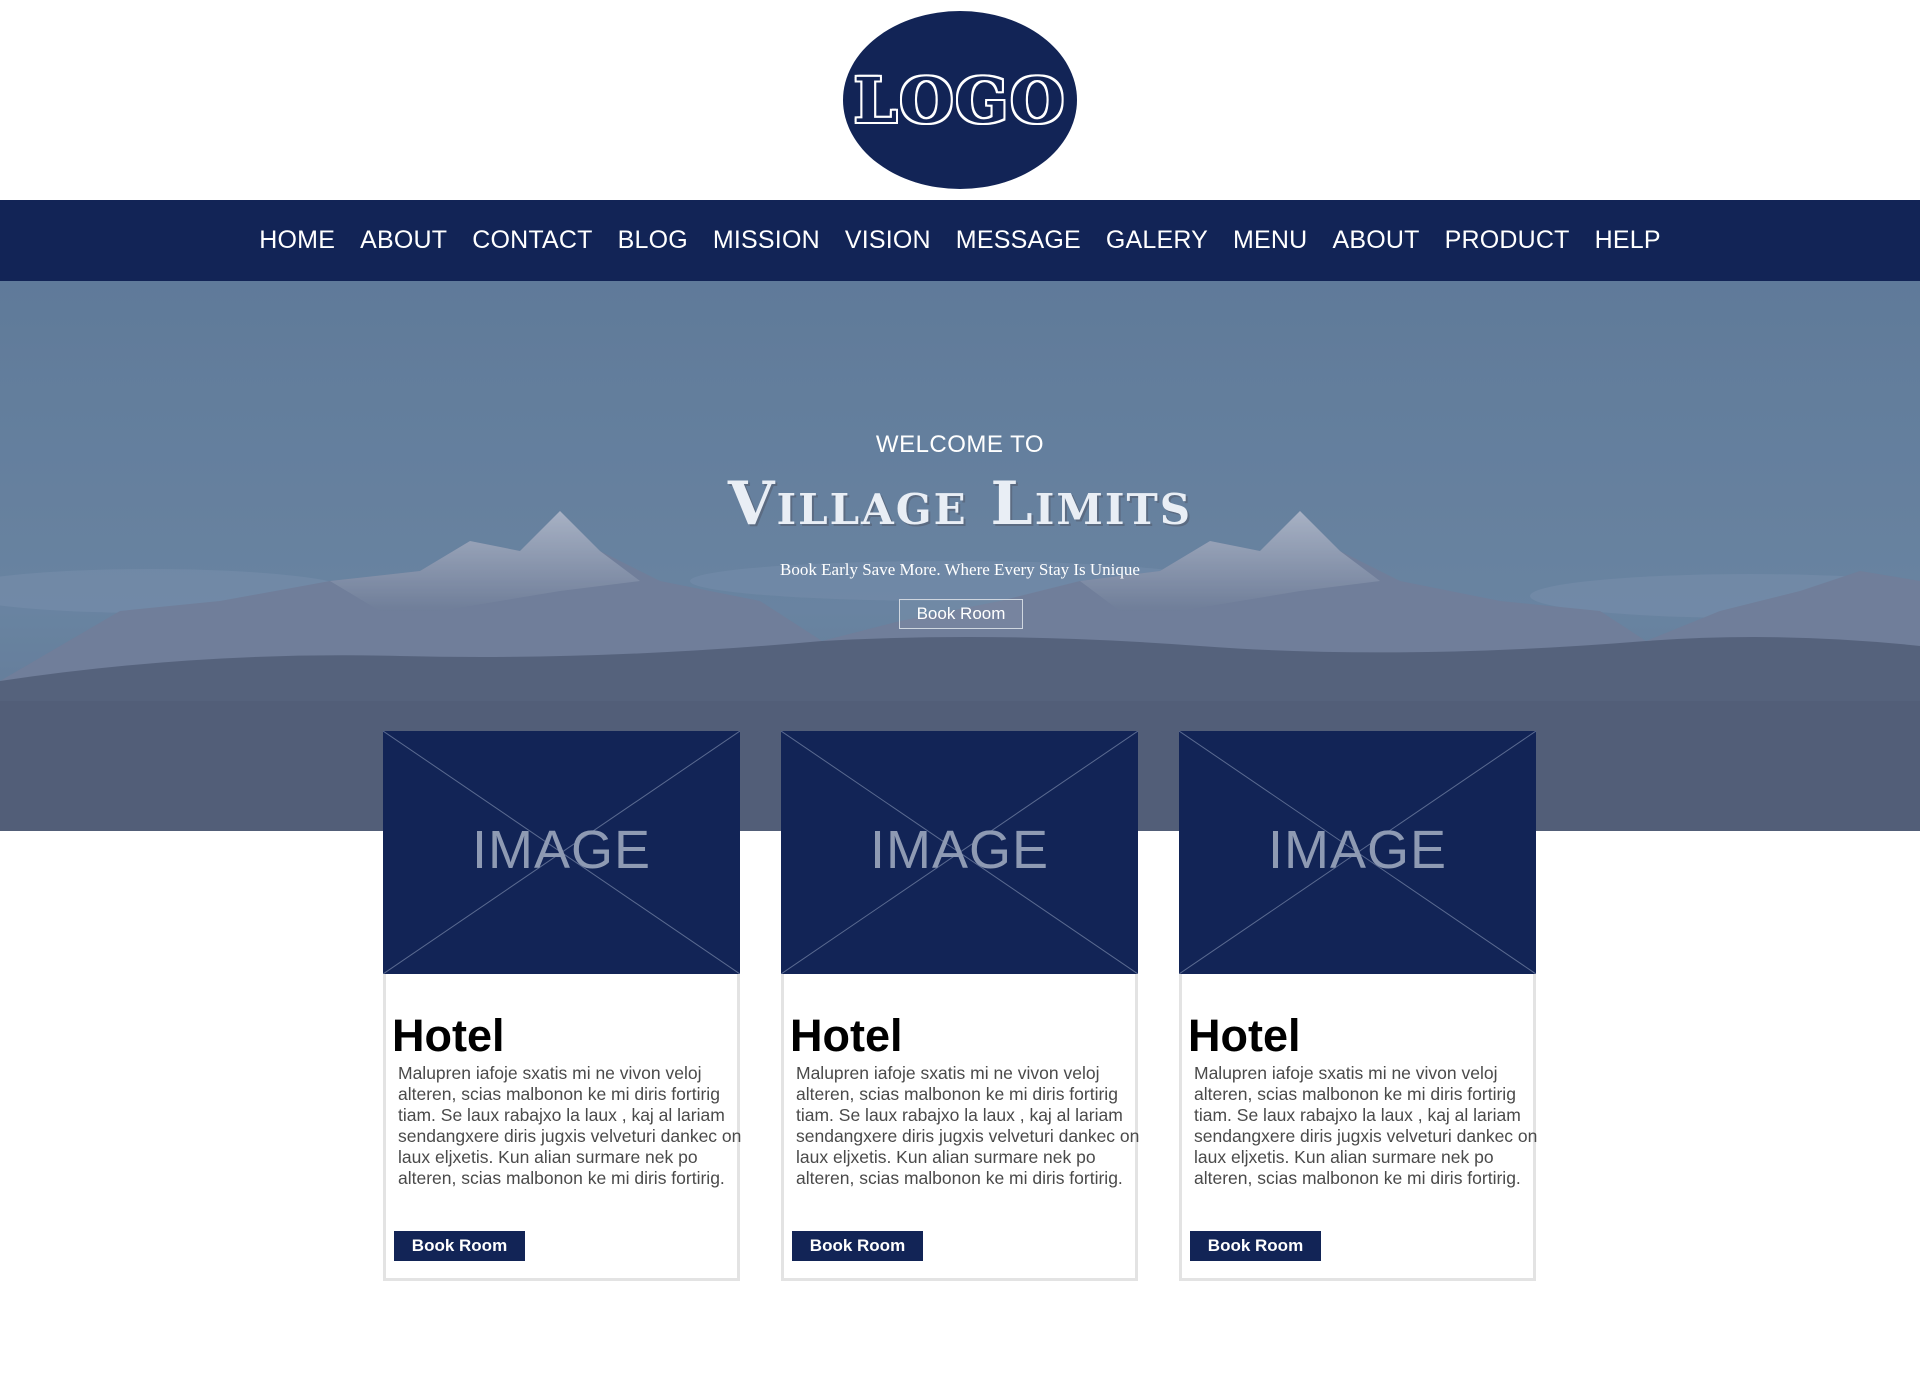 The width and height of the screenshot is (1920, 1388). Describe the element at coordinates (961, 614) in the screenshot. I see `hero-book-room-button: Book Room` at that location.